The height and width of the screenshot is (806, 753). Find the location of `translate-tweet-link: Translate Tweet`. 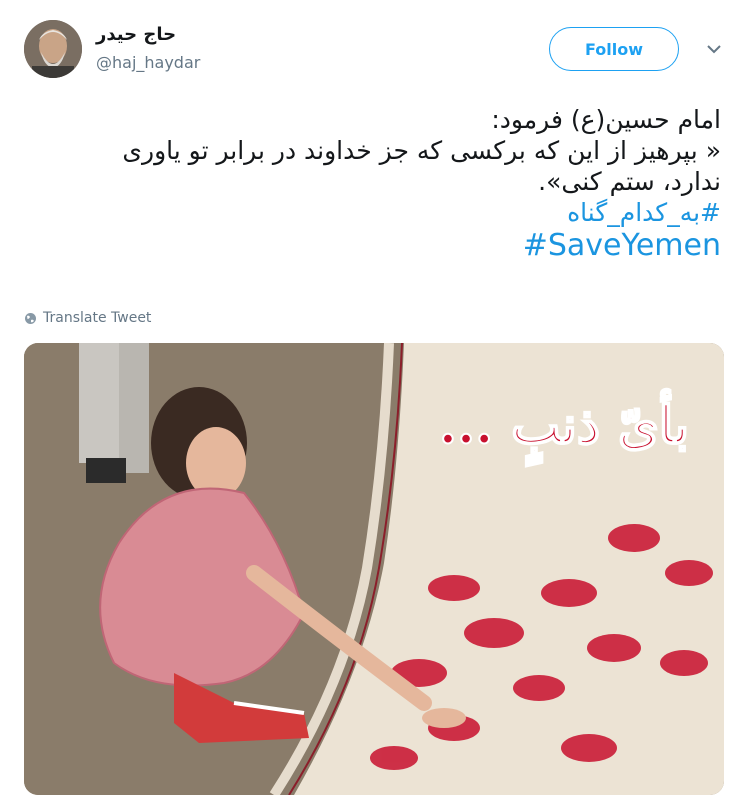

translate-tweet-link: Translate Tweet is located at coordinates (87, 318).